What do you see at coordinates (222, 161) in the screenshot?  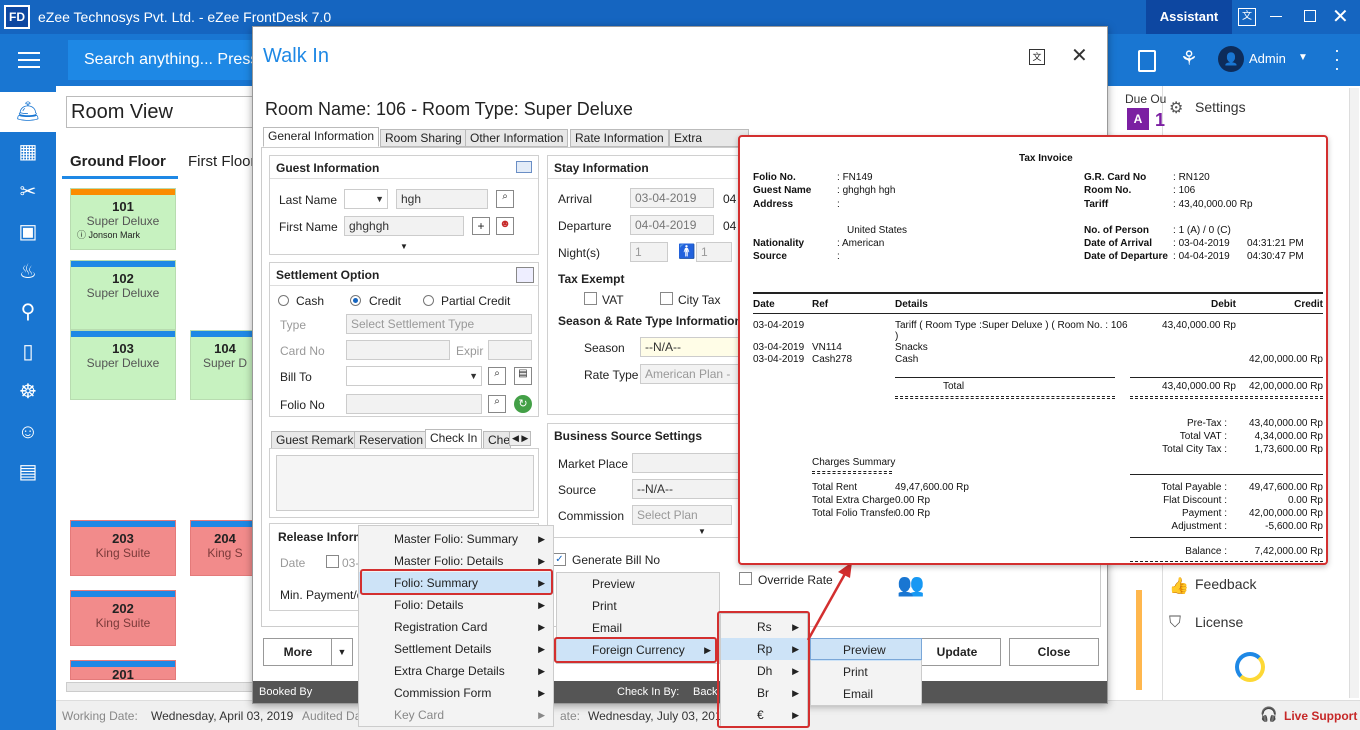 I see `tab-first-floor: First Floor` at bounding box center [222, 161].